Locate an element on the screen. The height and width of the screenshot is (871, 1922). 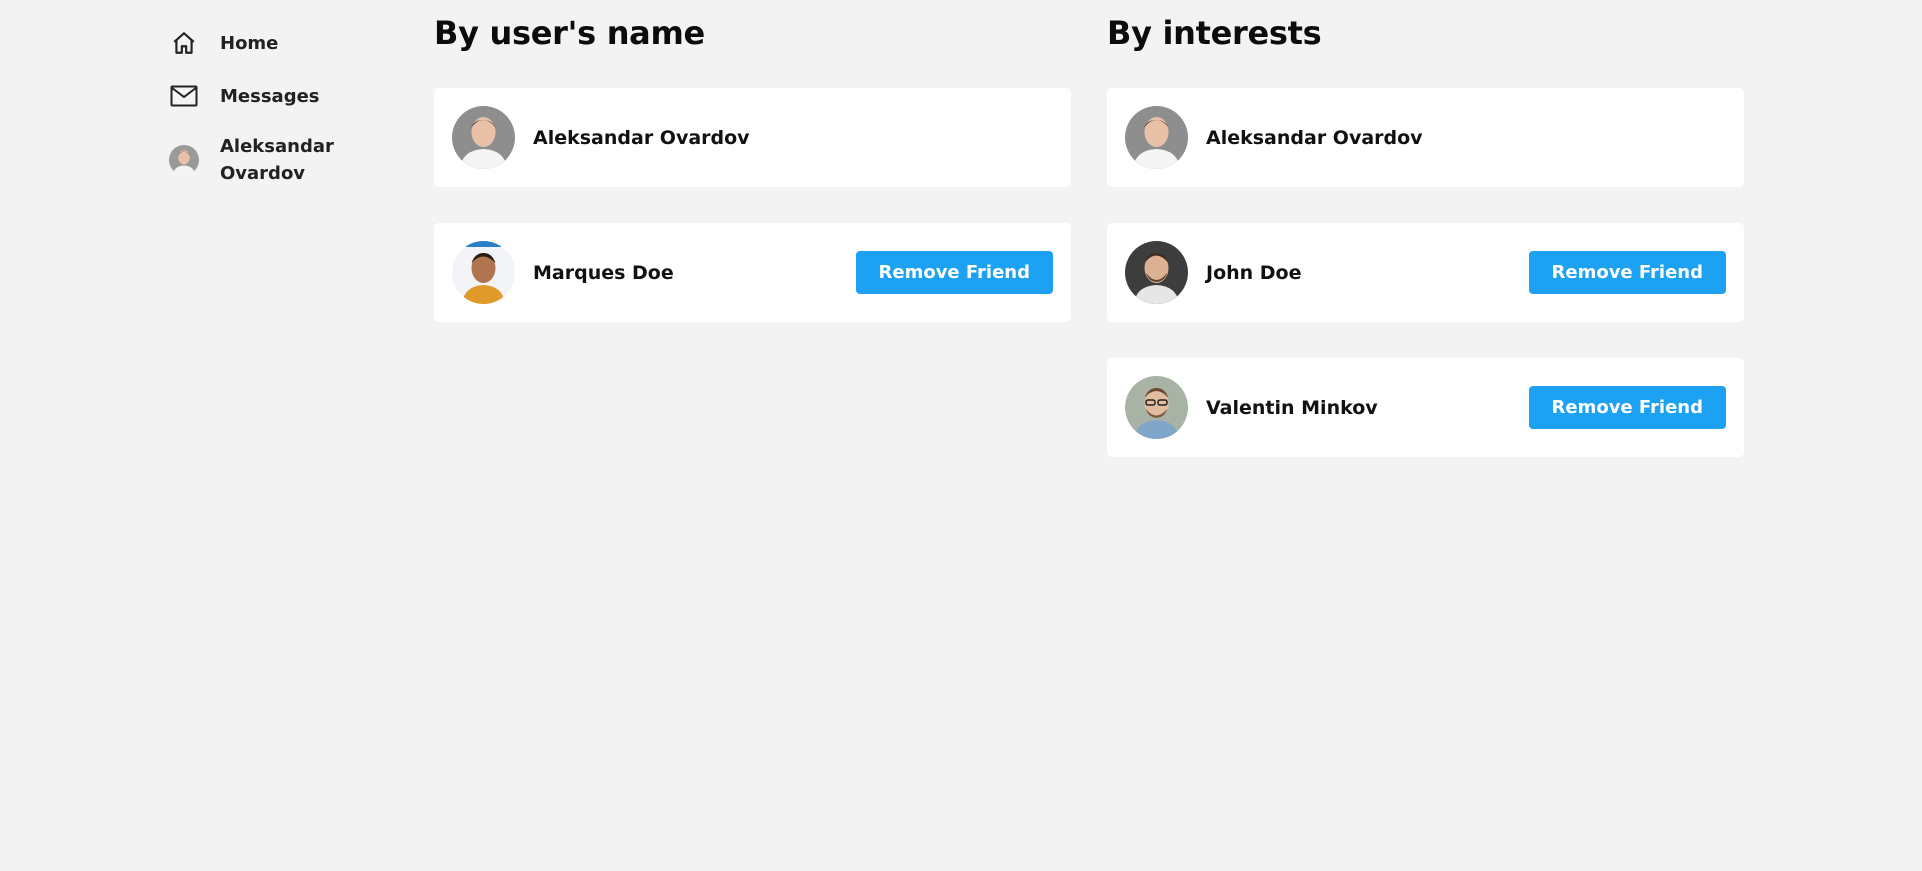
user-card: John Doe Remove Friend is located at coordinates (1425, 272).